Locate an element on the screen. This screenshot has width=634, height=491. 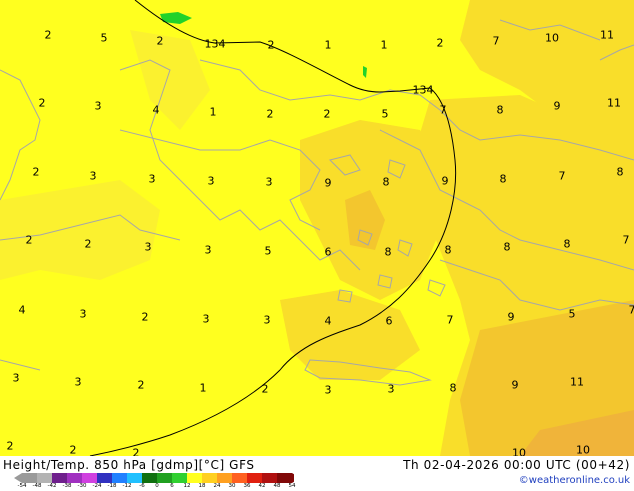
scale-label: 54 is located at coordinates (292, 487).